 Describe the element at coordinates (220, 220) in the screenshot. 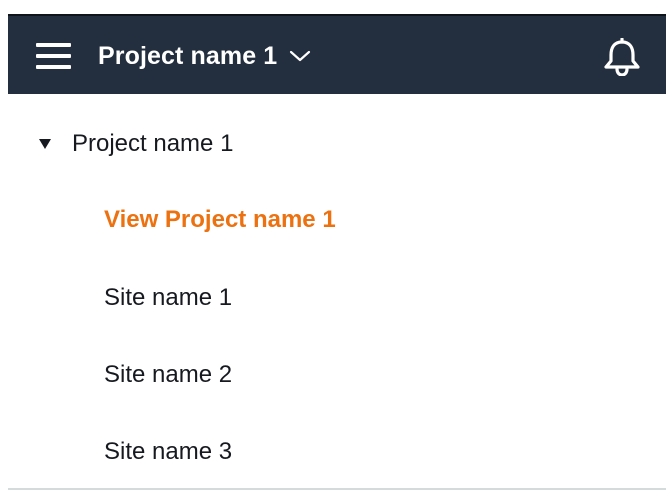

I see `nav-link-view-project: View Project name 1` at that location.